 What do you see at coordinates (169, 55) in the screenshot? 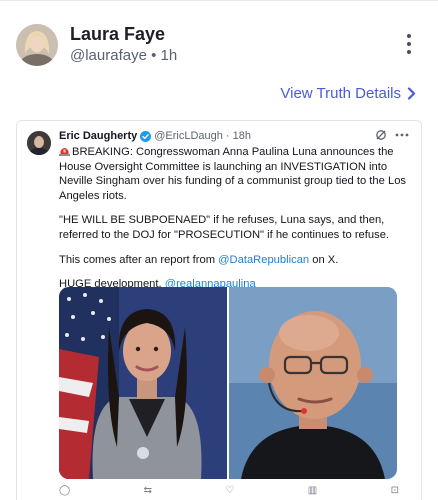
I see `post-time: 1h` at bounding box center [169, 55].